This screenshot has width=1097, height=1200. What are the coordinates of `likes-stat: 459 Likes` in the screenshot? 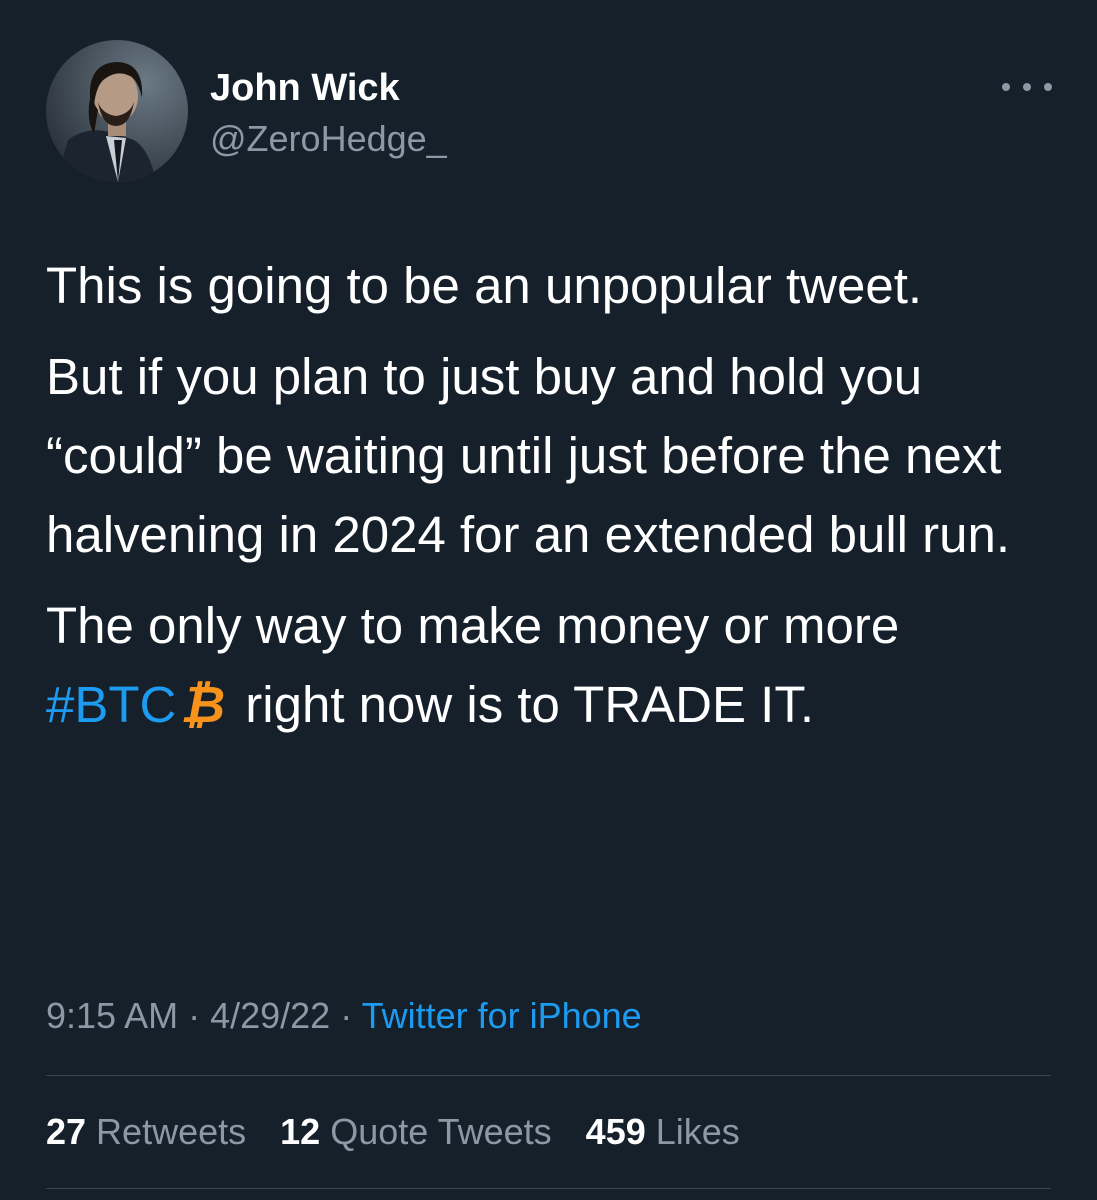 It's located at (663, 1131).